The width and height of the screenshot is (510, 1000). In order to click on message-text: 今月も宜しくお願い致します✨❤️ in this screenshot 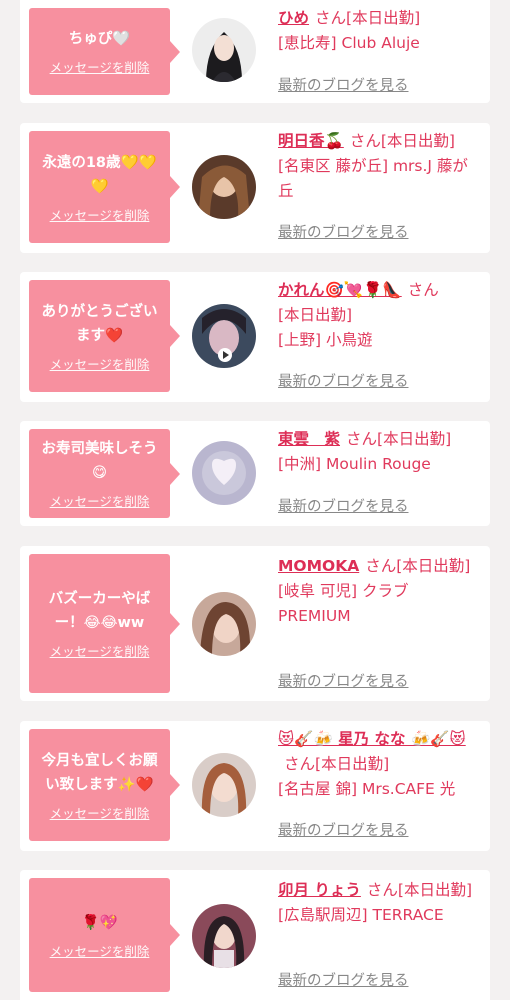, I will do `click(99, 772)`.